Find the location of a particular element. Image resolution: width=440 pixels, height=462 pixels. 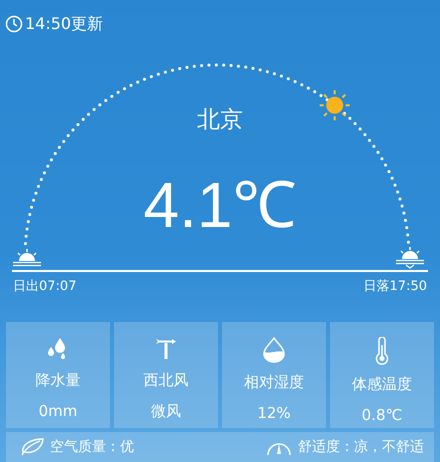

stat-value: 12% is located at coordinates (274, 413).